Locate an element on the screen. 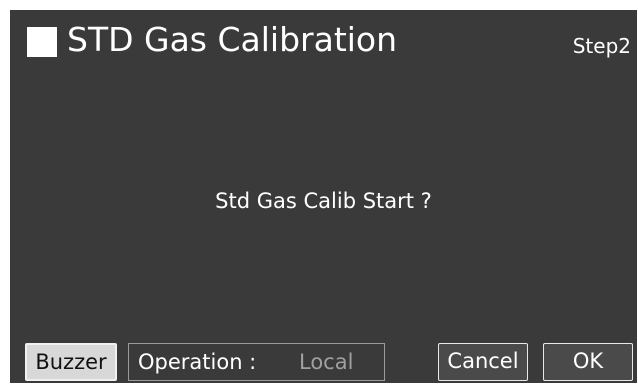 This screenshot has height=385, width=638. cancel-button: Cancel is located at coordinates (483, 362).